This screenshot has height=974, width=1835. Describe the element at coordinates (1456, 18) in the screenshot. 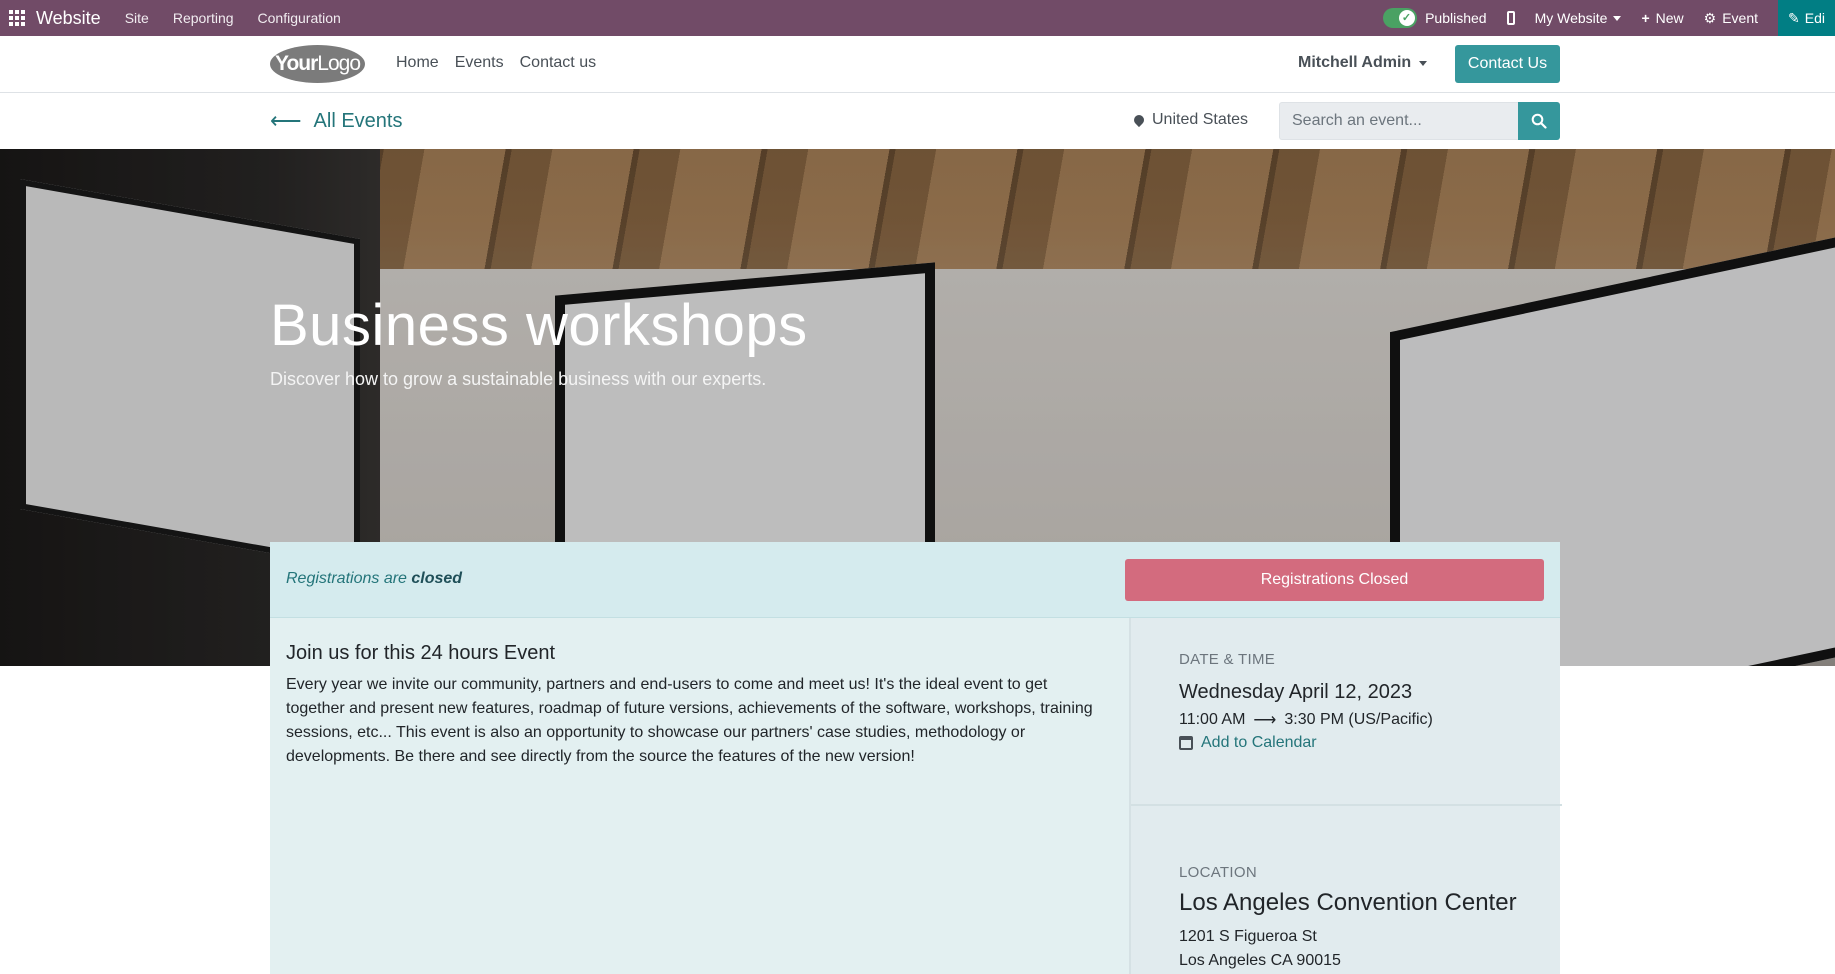

I see `published-label: Published` at that location.